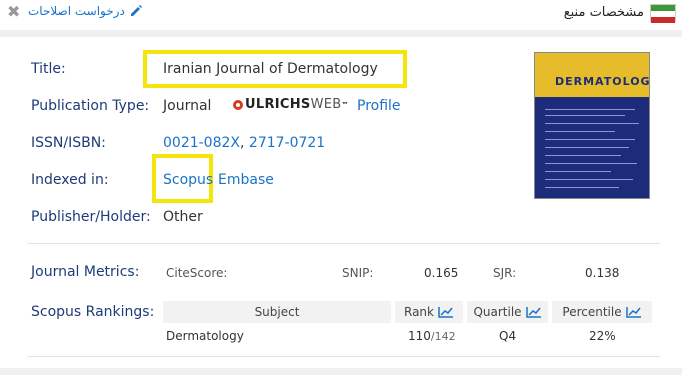 The height and width of the screenshot is (375, 682). I want to click on subject-header-label: Subject, so click(277, 312).